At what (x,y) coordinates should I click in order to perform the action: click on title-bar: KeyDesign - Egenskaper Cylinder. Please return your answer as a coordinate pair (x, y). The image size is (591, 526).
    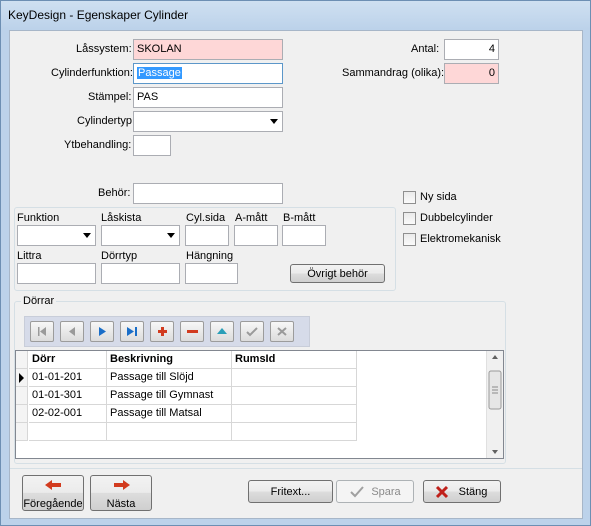
    Looking at the image, I should click on (295, 15).